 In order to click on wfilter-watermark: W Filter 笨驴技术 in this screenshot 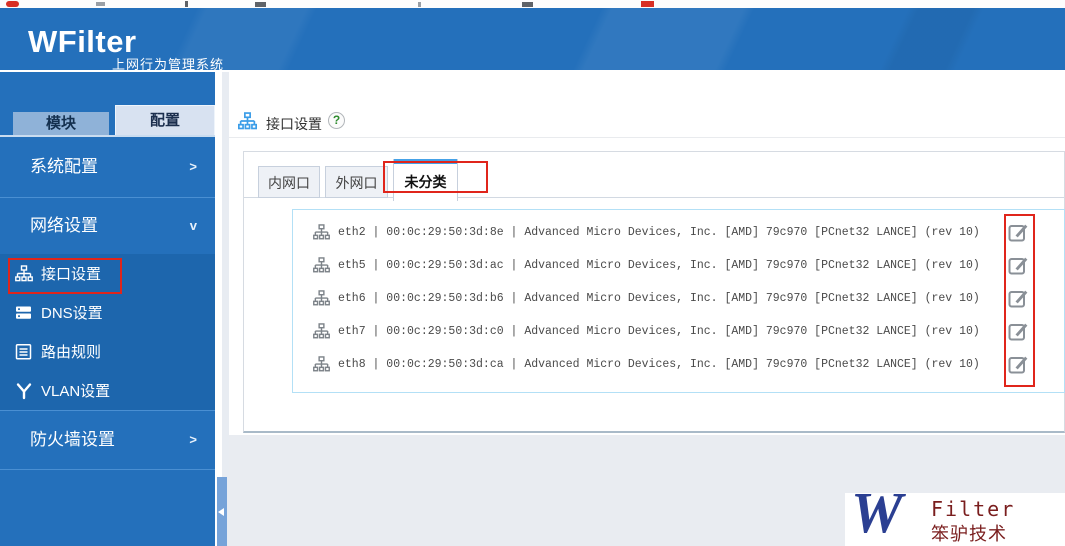, I will do `click(955, 513)`.